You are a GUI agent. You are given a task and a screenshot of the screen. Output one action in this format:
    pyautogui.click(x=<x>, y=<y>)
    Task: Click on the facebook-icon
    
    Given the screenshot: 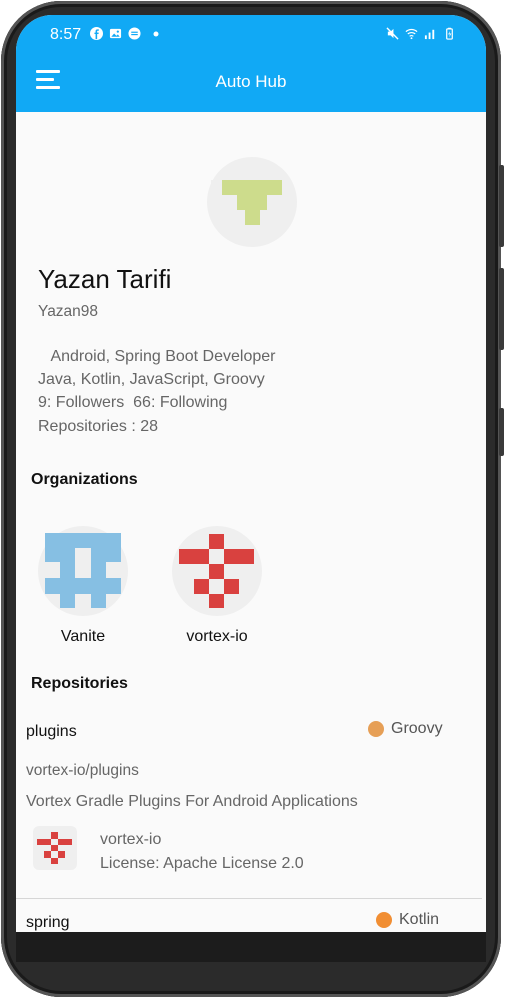 What is the action you would take?
    pyautogui.click(x=96, y=33)
    